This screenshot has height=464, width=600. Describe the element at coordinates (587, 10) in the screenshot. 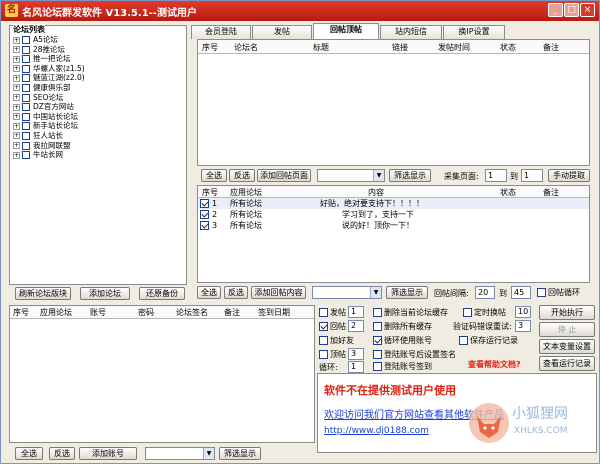

I see `close-button: ×` at that location.